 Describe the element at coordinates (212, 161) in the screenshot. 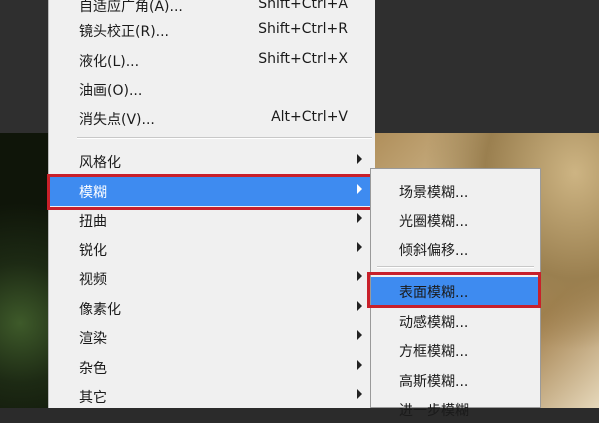

I see `menu-item-stylize: 风格化` at that location.